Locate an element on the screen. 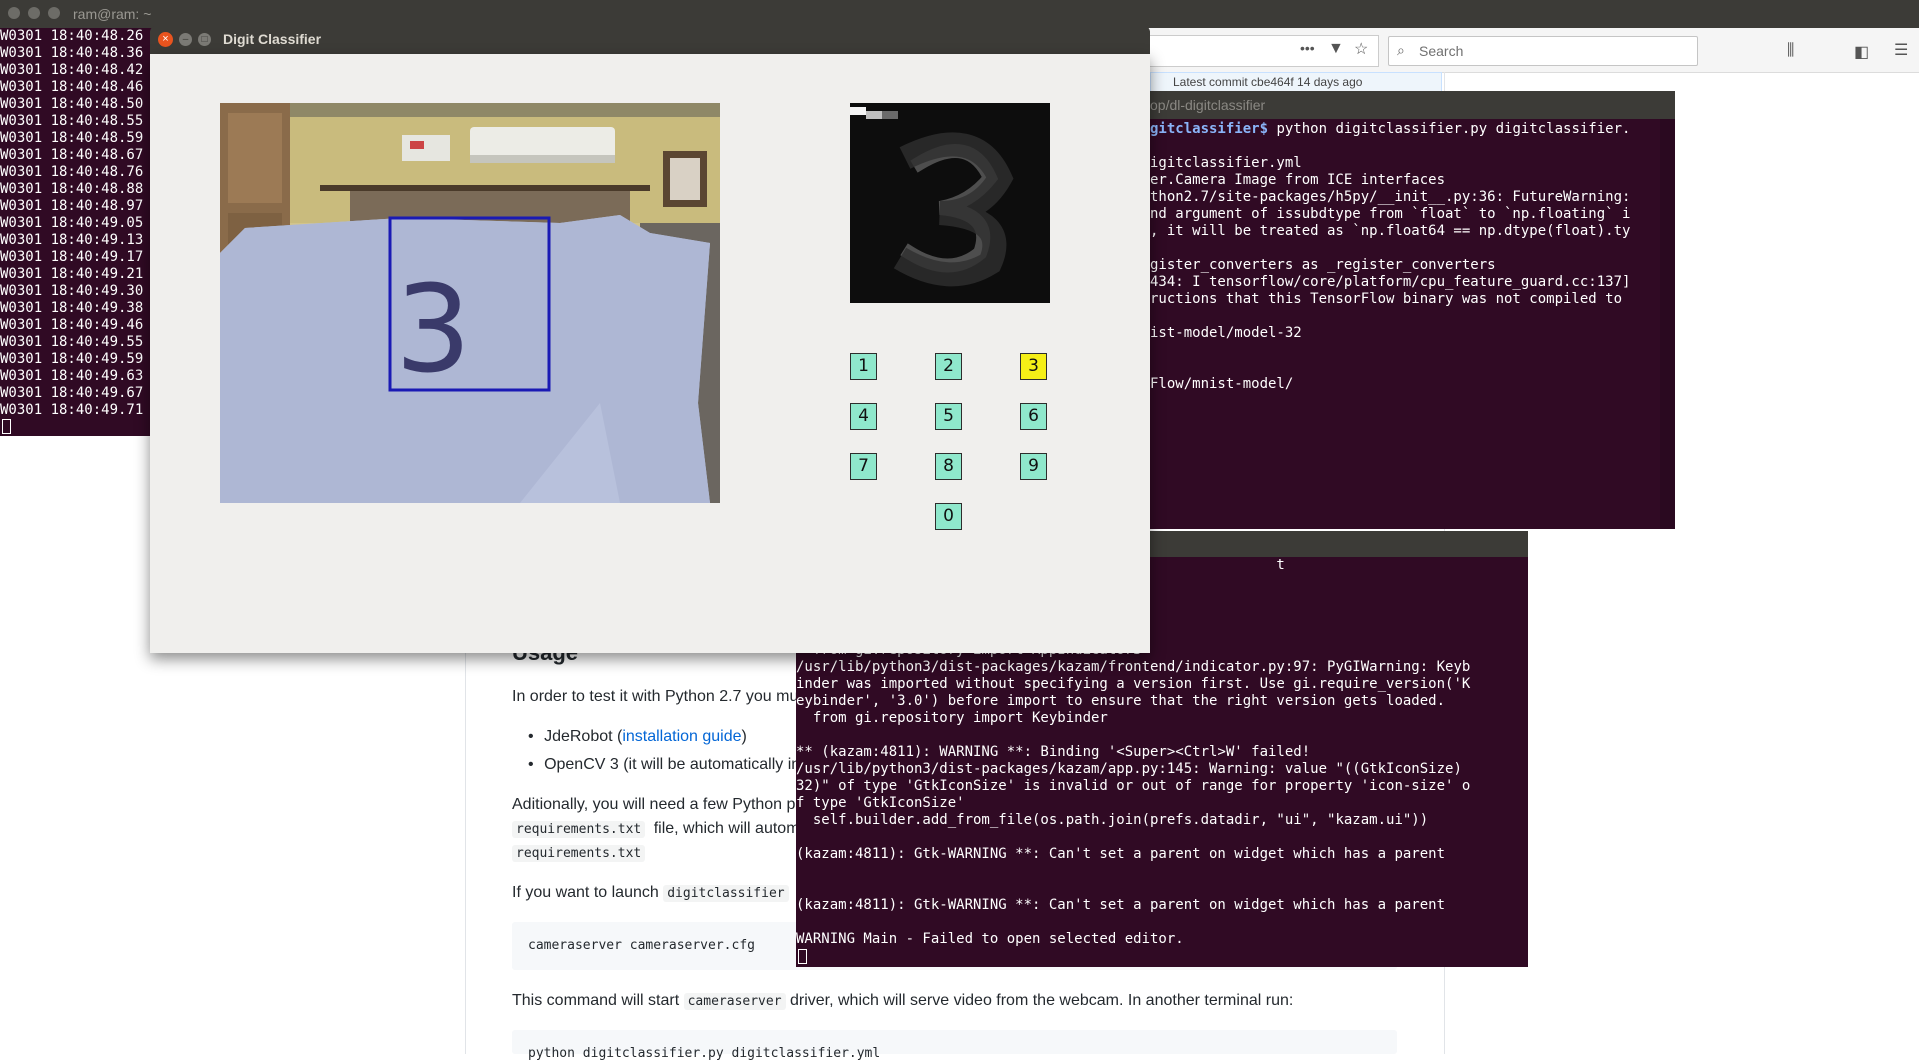  sidebar-icon: ◧ is located at coordinates (1861, 52).